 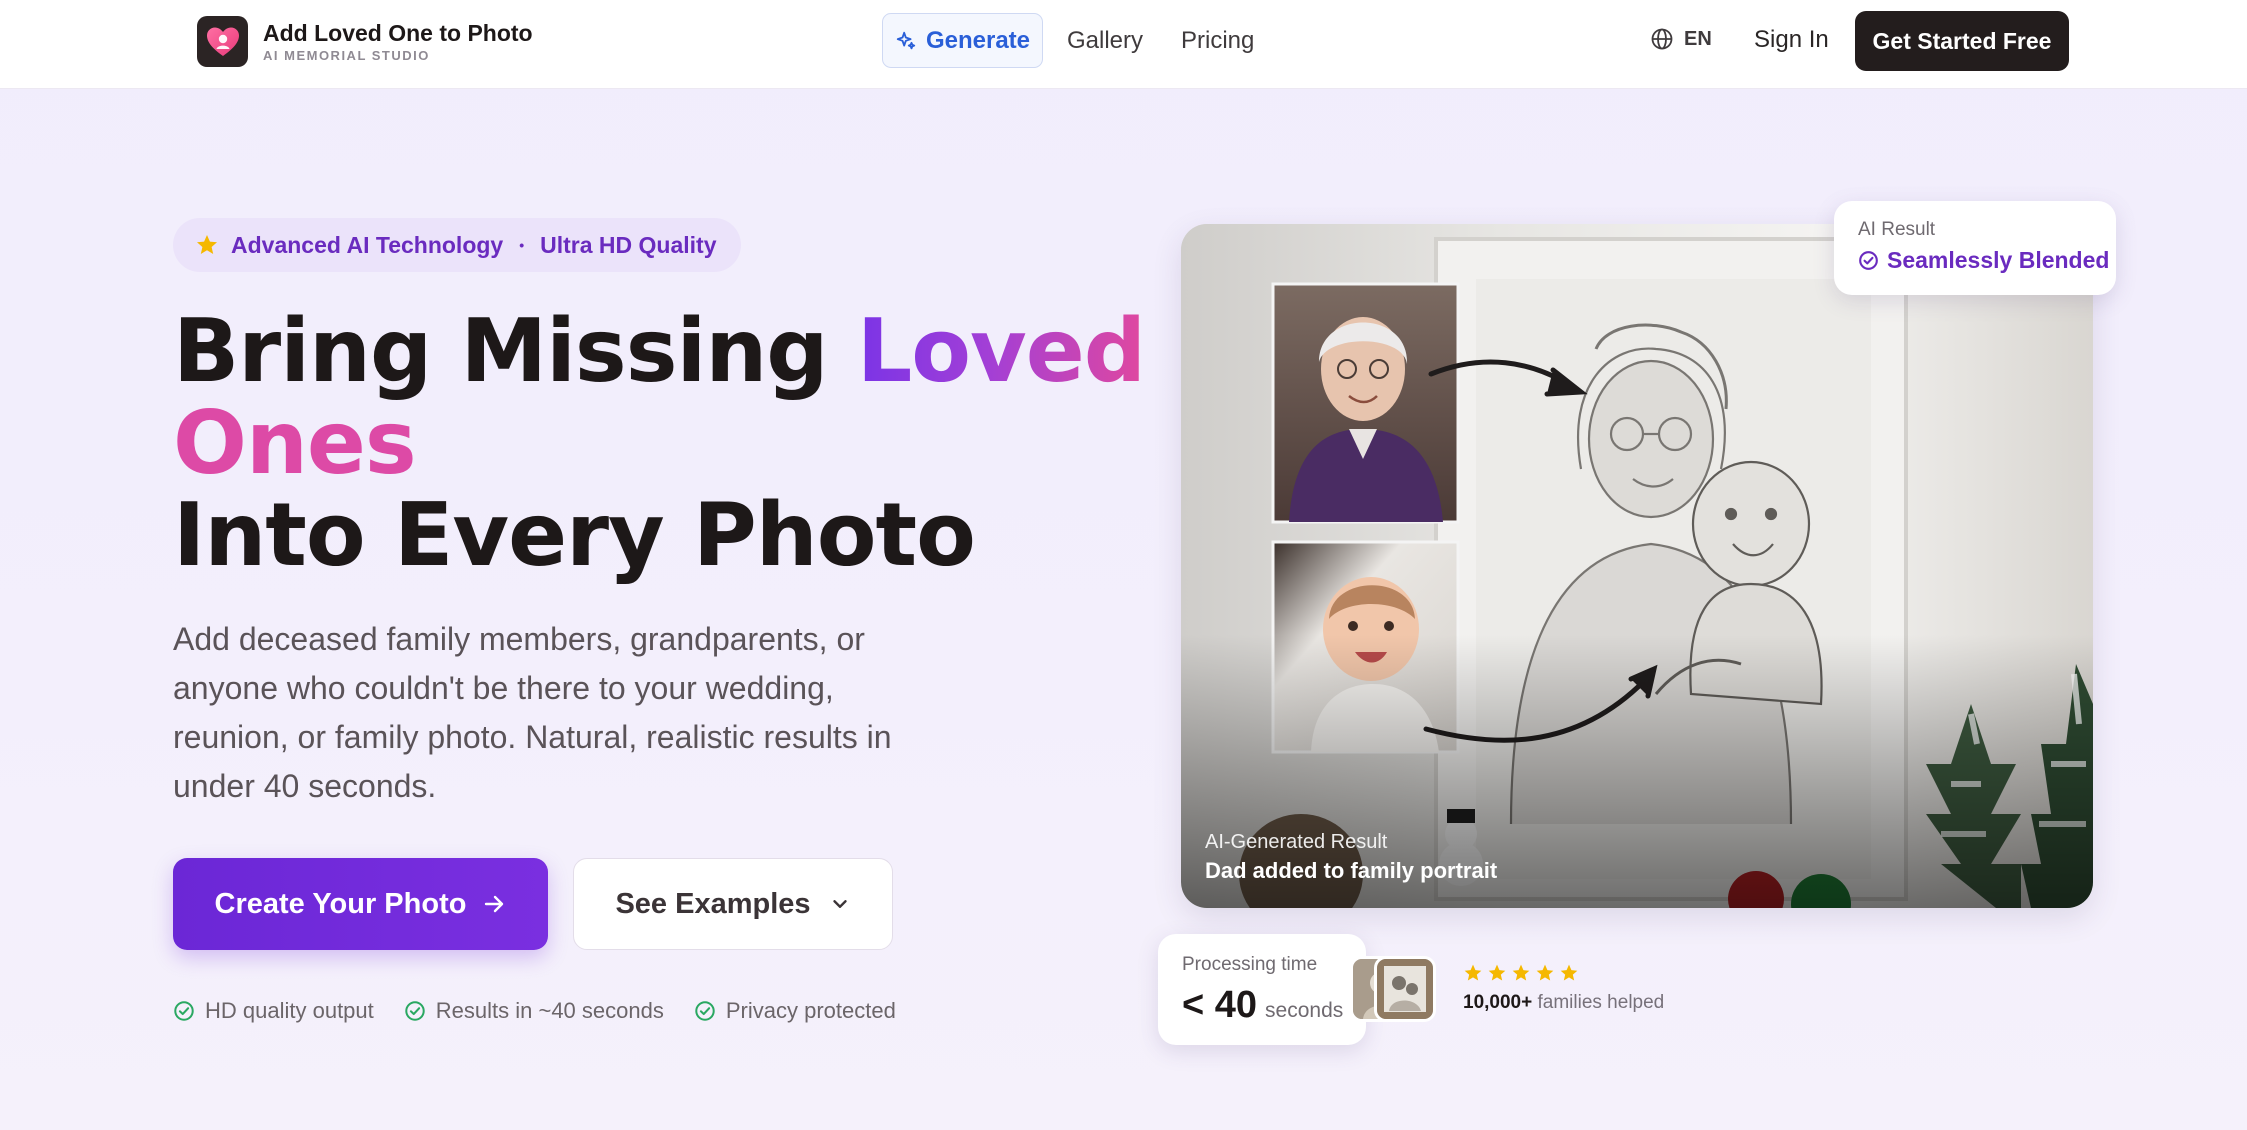 What do you see at coordinates (1105, 41) in the screenshot?
I see `nav-gallery-link: Gallery` at bounding box center [1105, 41].